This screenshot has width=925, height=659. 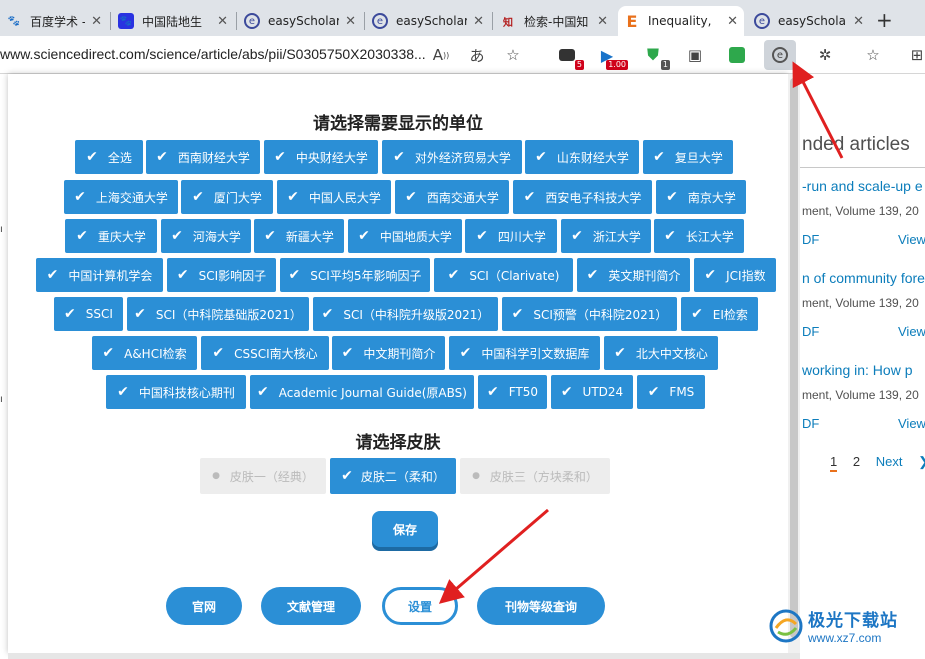 What do you see at coordinates (825, 55) in the screenshot?
I see `extensions-icon: ✲` at bounding box center [825, 55].